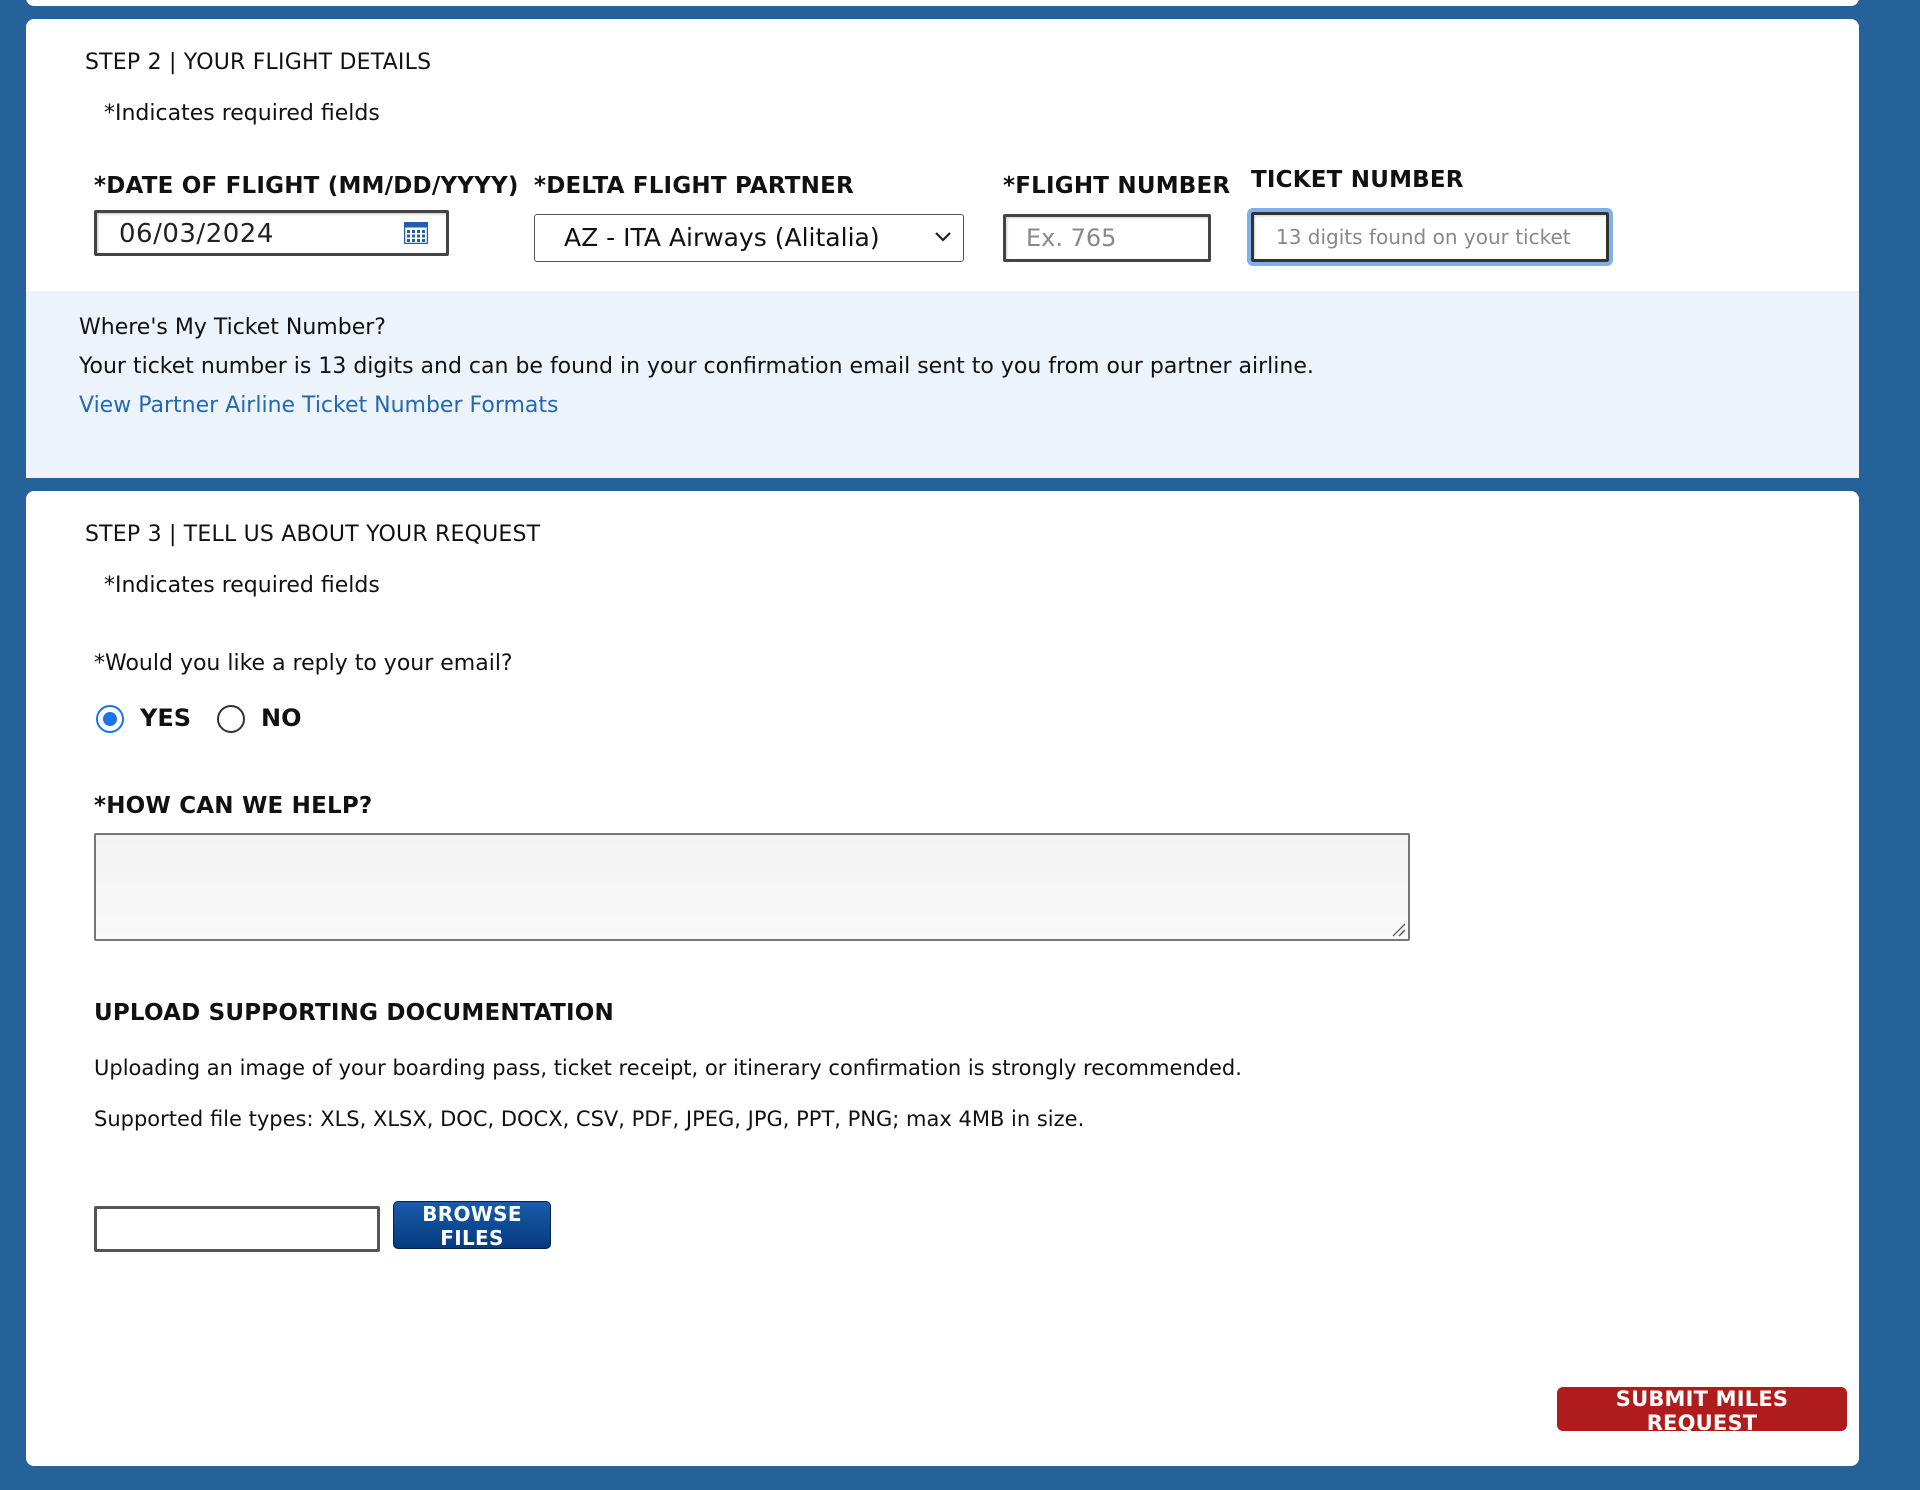 The image size is (1920, 1490). I want to click on delta-flight-partner-value: AZ - ITA Airways (Alitalia), so click(722, 237).